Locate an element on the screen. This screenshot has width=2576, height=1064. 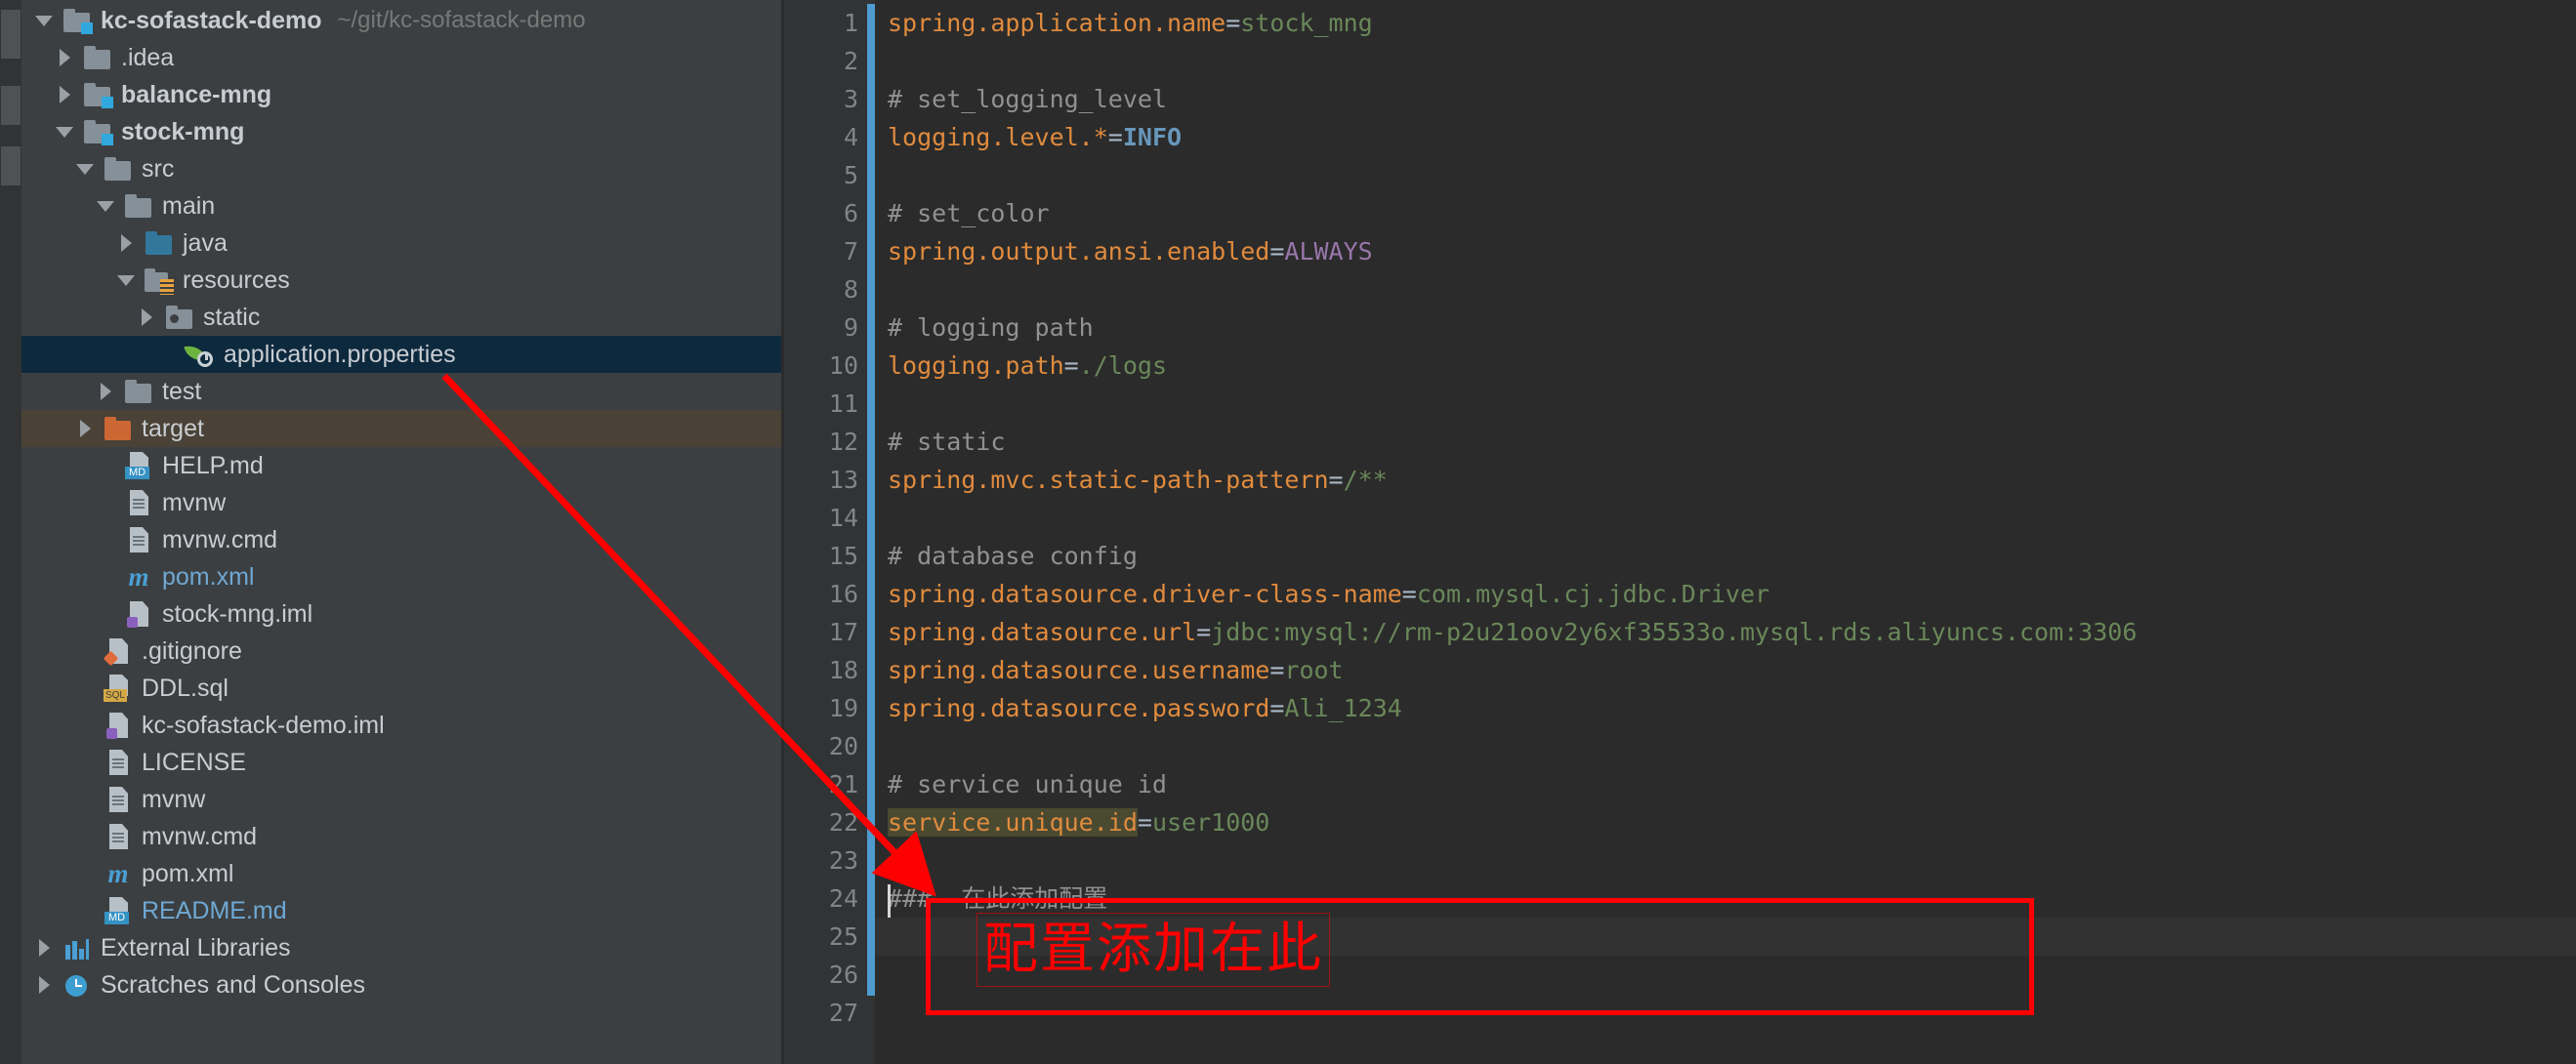
code-line: spring.mvc.static-path-pattern=/** is located at coordinates (1726, 480).